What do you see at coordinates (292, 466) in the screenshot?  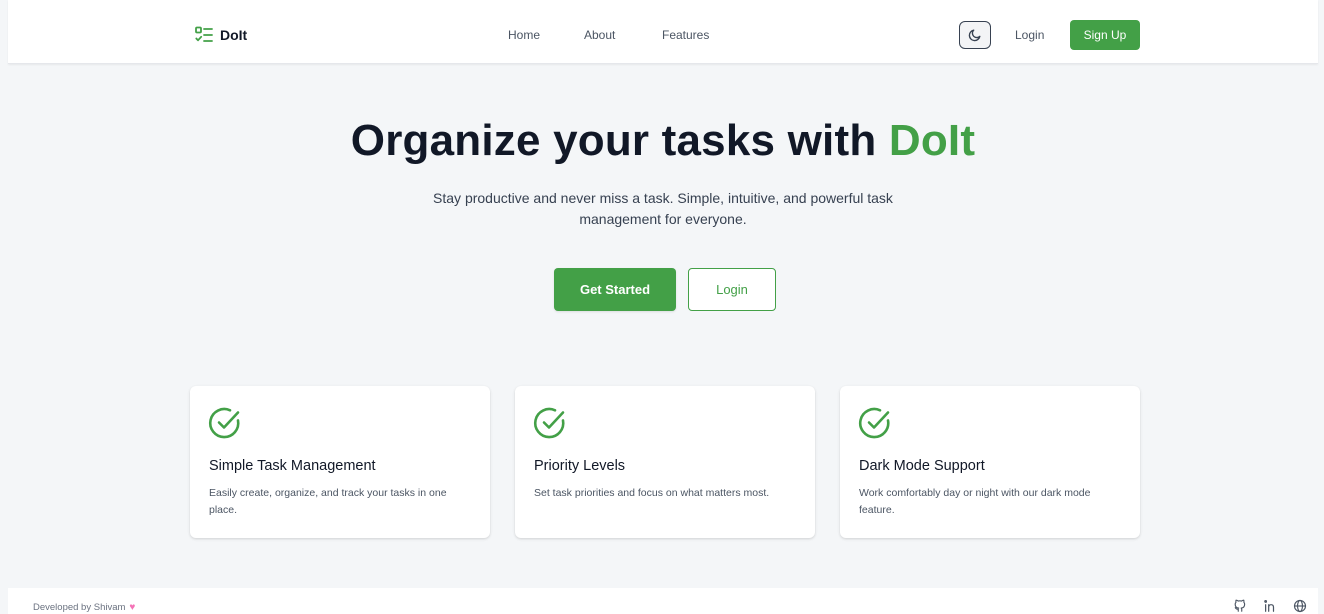 I see `feature-title: Simple Task Management` at bounding box center [292, 466].